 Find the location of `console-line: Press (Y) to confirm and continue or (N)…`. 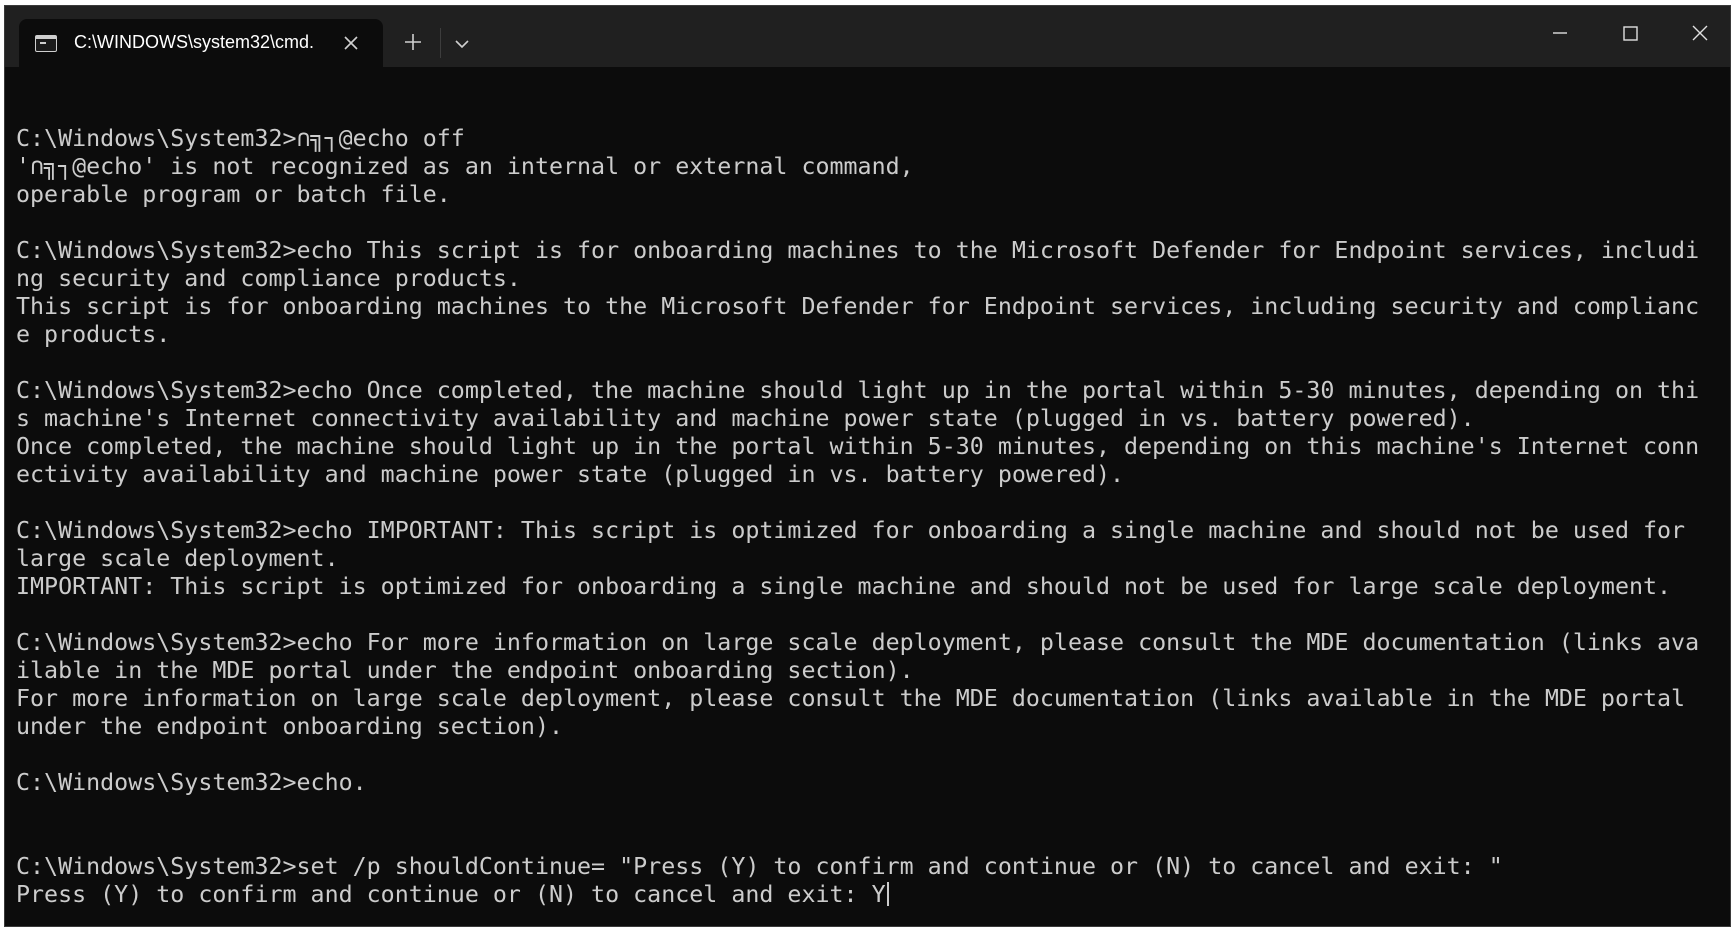

console-line: Press (Y) to confirm and continue or (N)… is located at coordinates (871, 895).